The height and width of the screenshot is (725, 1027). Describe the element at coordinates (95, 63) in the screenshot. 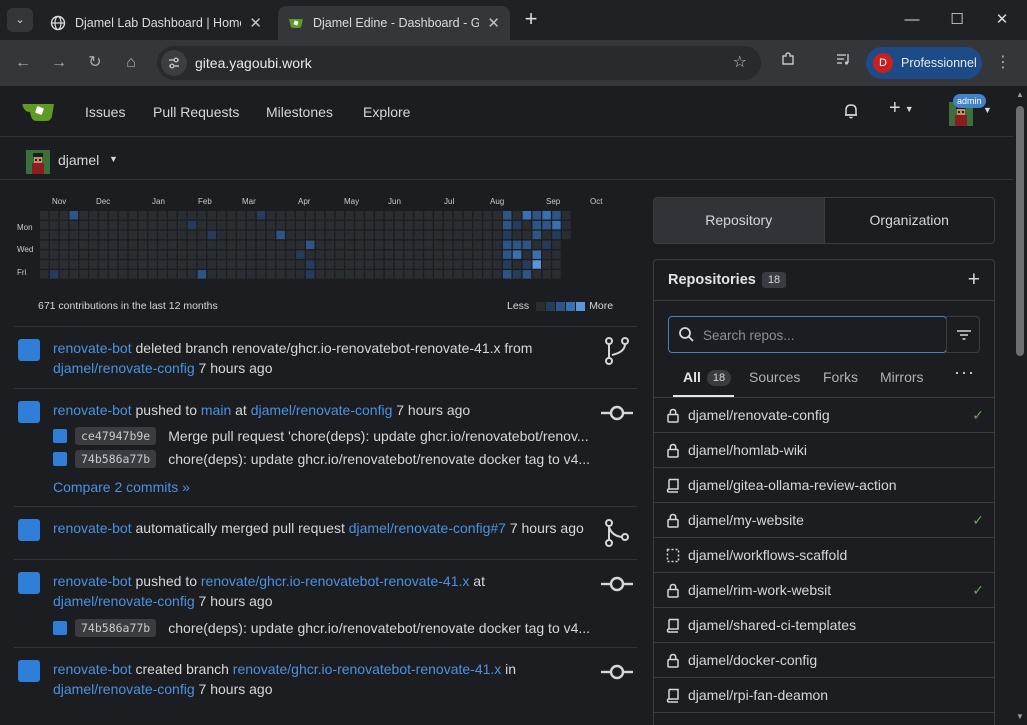

I see `reload-icon: ↻` at that location.